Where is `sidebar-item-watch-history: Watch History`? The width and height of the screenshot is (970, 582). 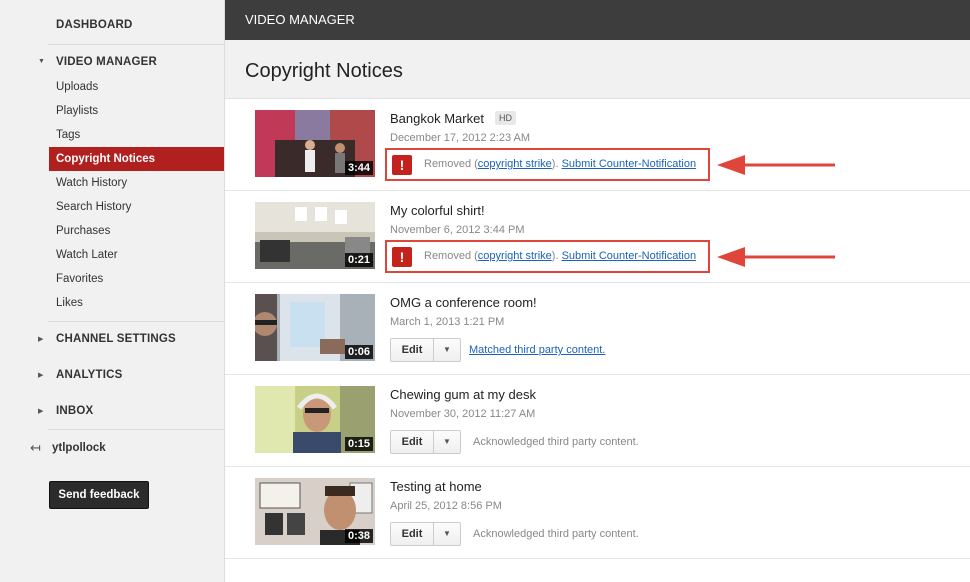 sidebar-item-watch-history: Watch History is located at coordinates (136, 183).